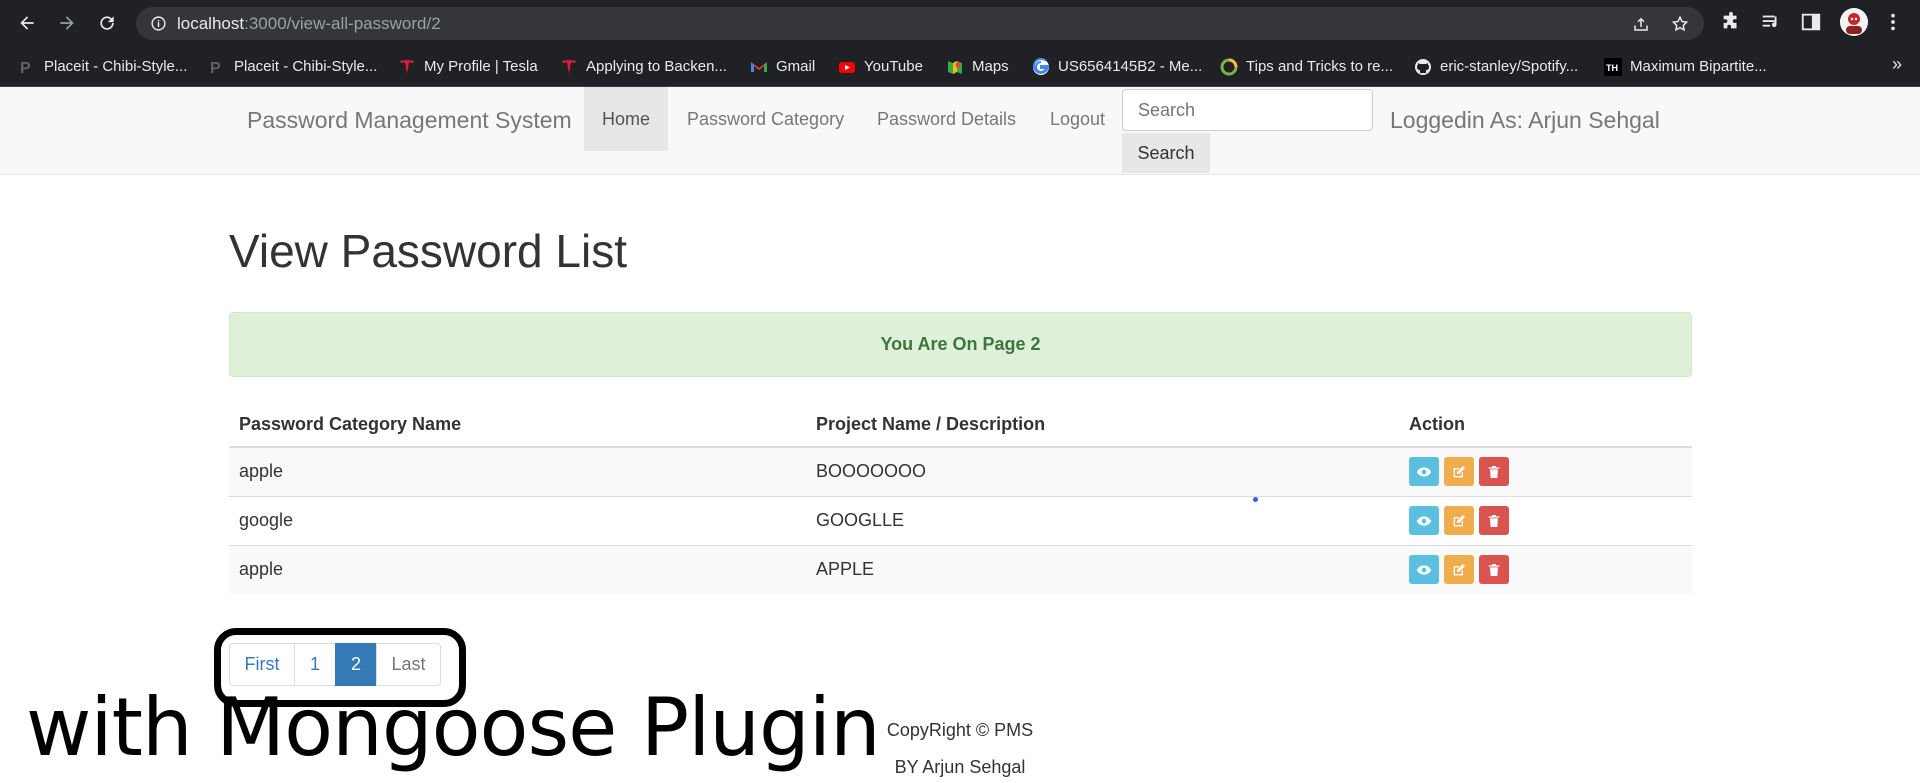 Image resolution: width=1920 pixels, height=783 pixels. Describe the element at coordinates (626, 119) in the screenshot. I see `nav-home: Home` at that location.